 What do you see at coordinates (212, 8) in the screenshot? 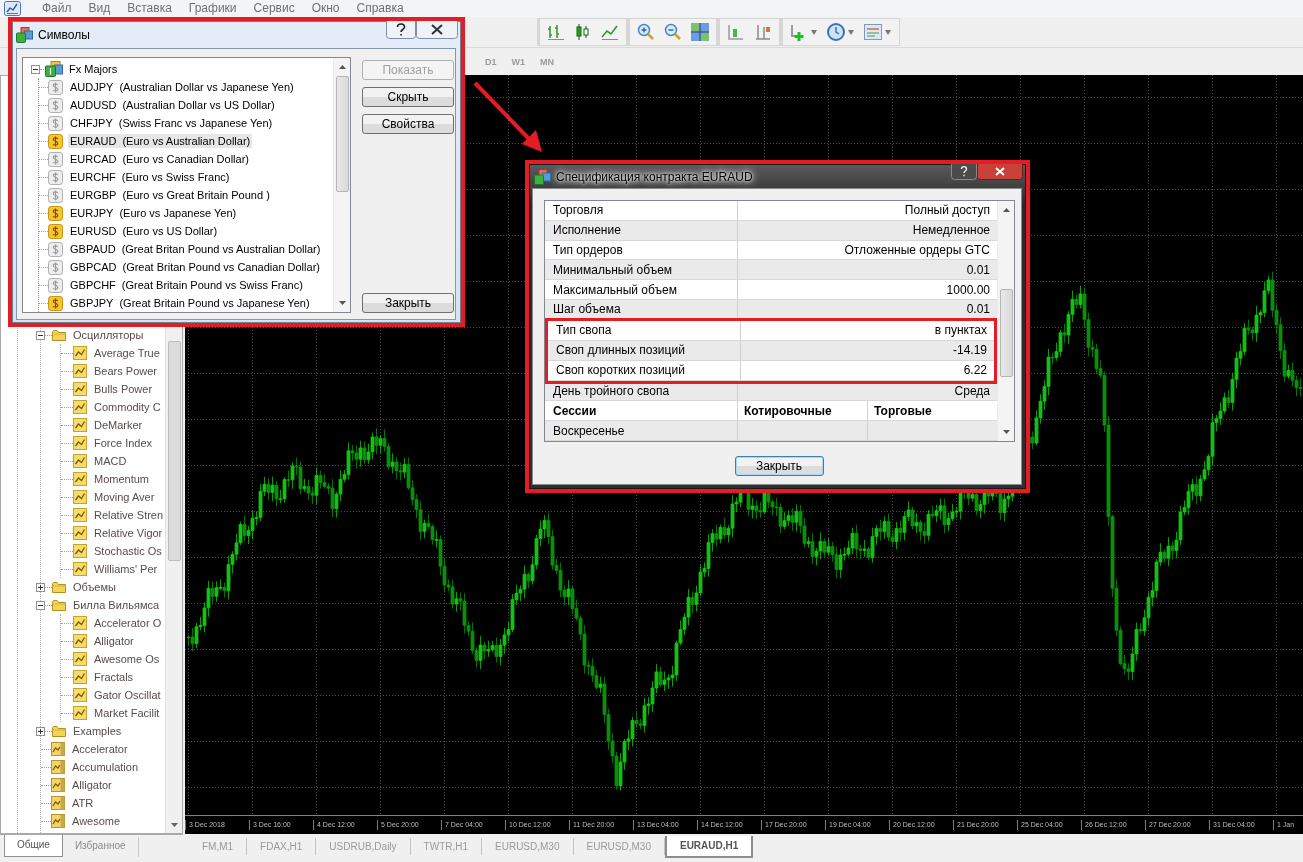
I see `menu-item: Графики` at bounding box center [212, 8].